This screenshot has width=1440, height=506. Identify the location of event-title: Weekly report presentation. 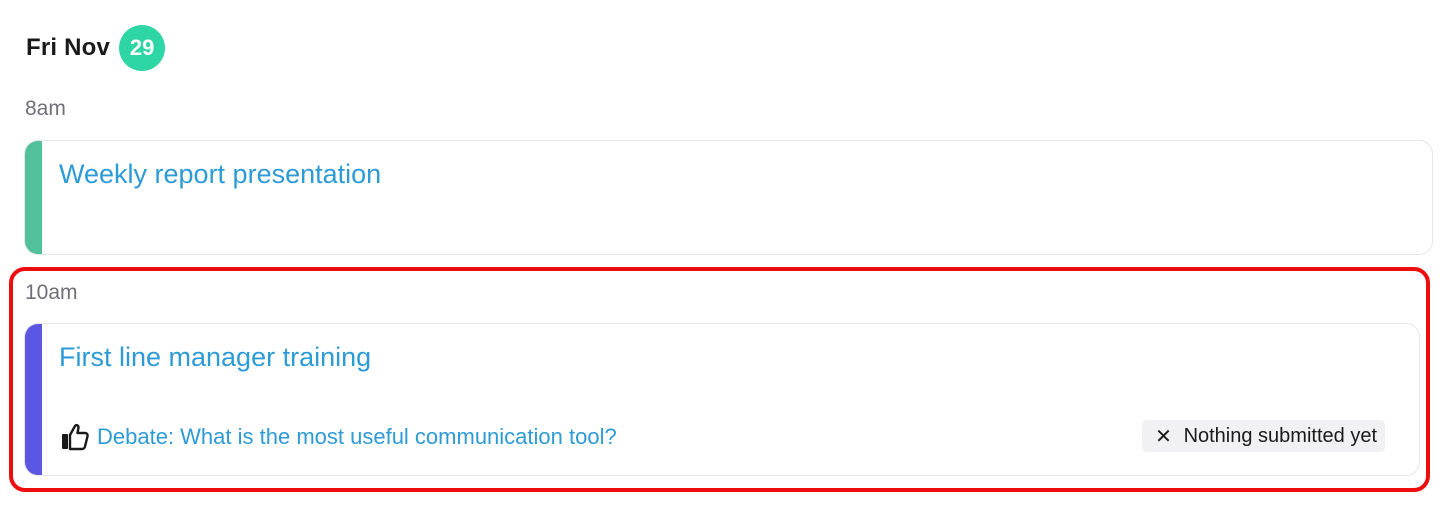
(220, 174).